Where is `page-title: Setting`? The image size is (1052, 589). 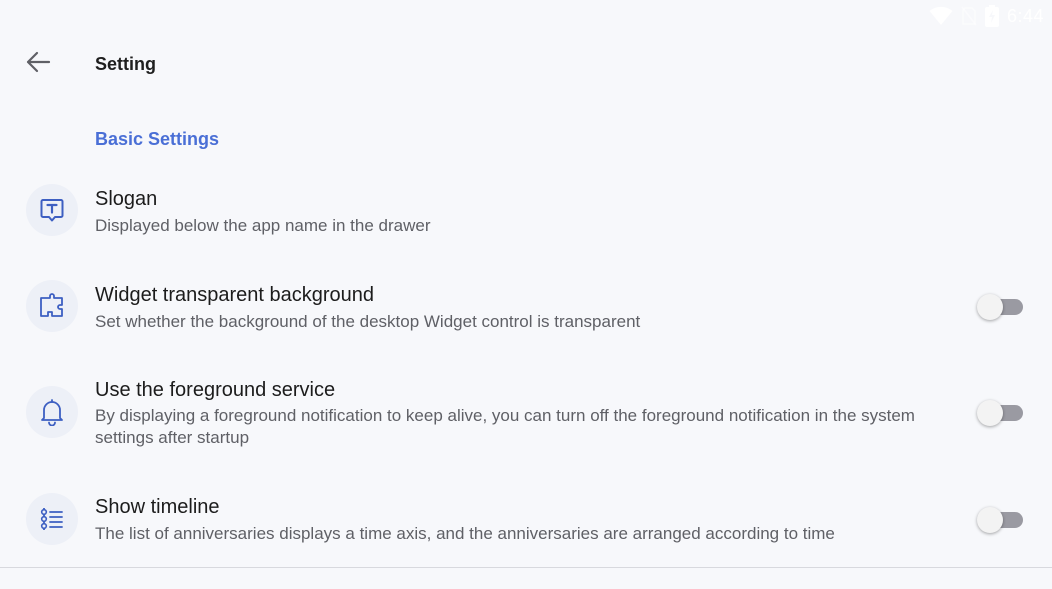
page-title: Setting is located at coordinates (125, 64).